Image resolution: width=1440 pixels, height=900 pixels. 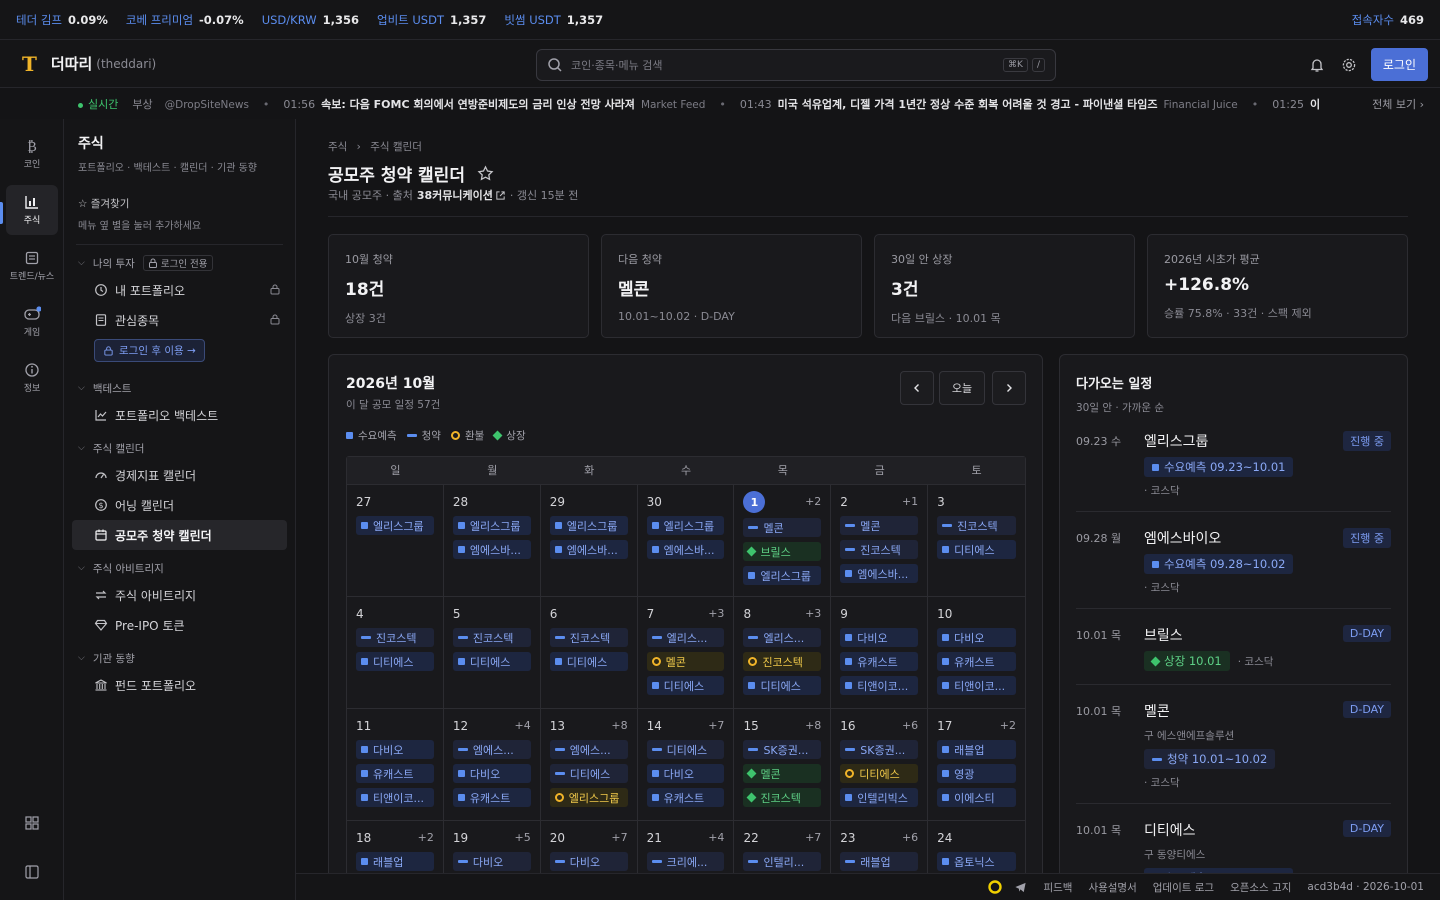 I want to click on upcoming-item: 09.28 월 엠에스바이오 진행 중 수요예측 09.28~10.02 · 코스닥, so click(x=1233, y=560).